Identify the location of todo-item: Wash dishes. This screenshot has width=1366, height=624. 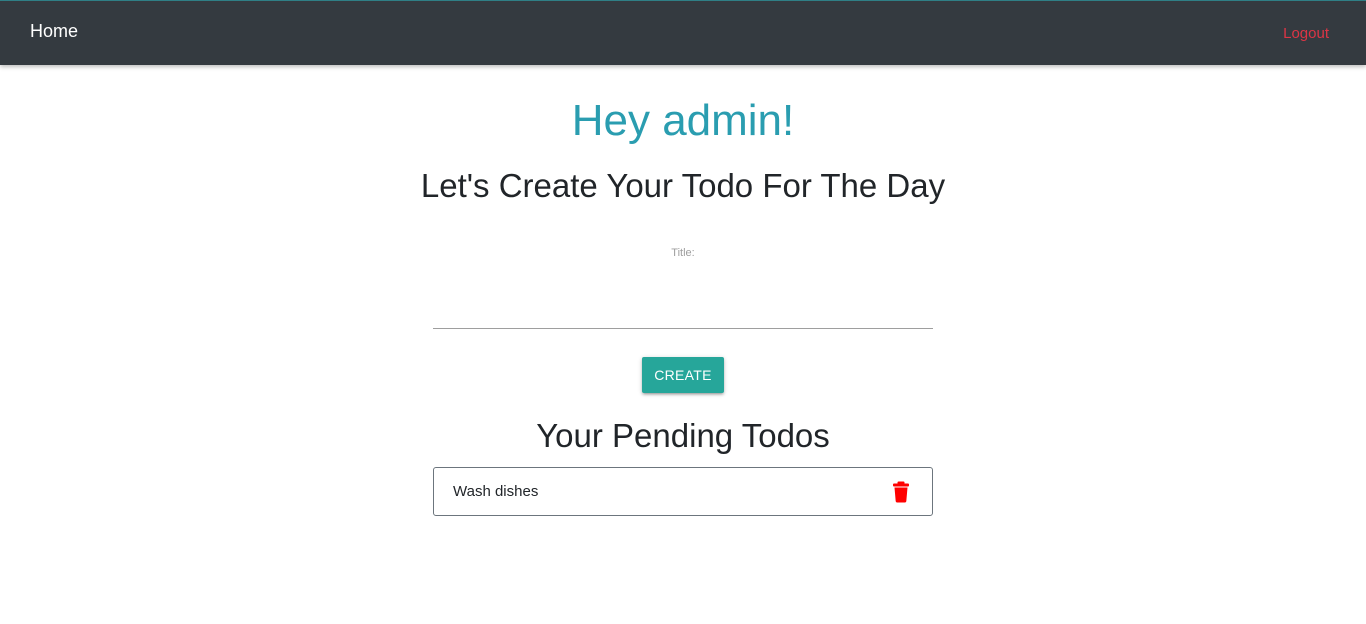
(683, 491).